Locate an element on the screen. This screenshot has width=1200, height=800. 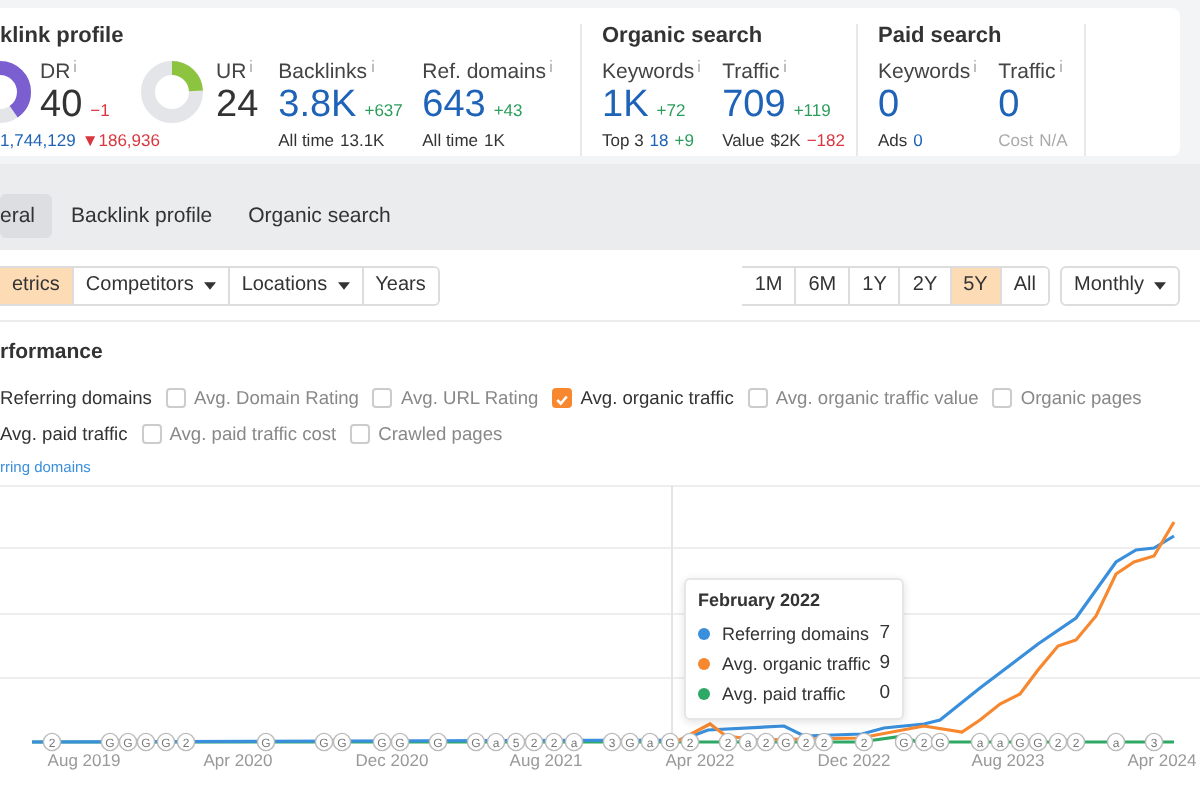
metric-label: Backlinks is located at coordinates (322, 72).